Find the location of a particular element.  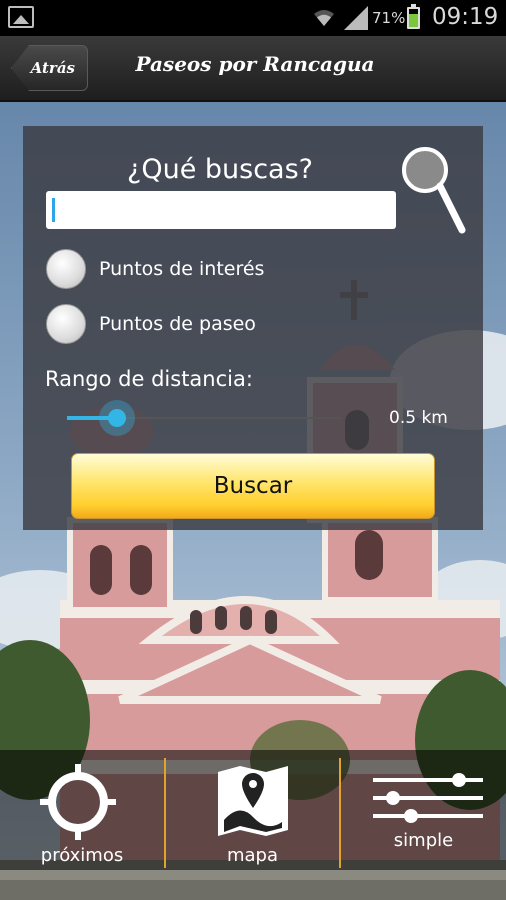

range-value: 0.5 km is located at coordinates (418, 418).